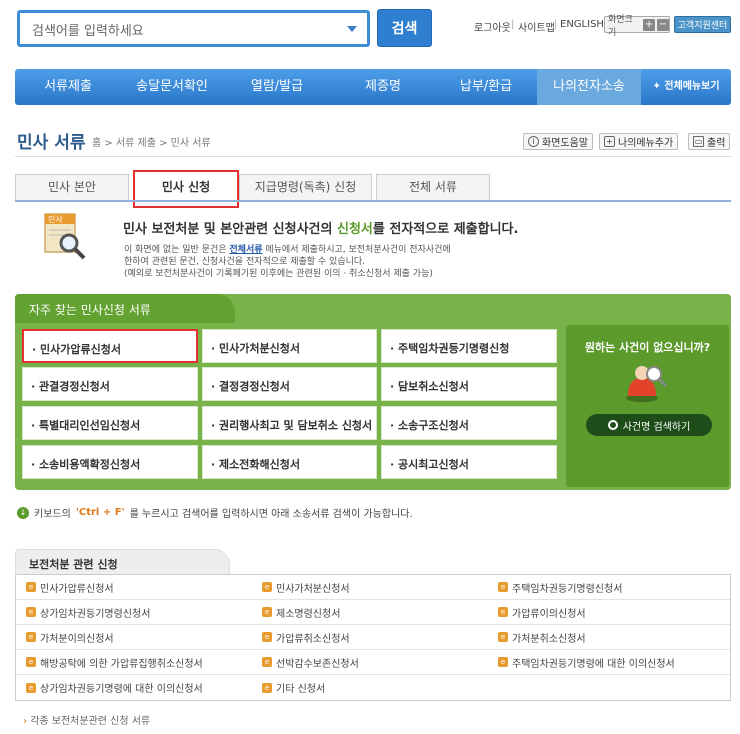 The width and height of the screenshot is (740, 734). Describe the element at coordinates (609, 687) in the screenshot. I see `empty-cell` at that location.